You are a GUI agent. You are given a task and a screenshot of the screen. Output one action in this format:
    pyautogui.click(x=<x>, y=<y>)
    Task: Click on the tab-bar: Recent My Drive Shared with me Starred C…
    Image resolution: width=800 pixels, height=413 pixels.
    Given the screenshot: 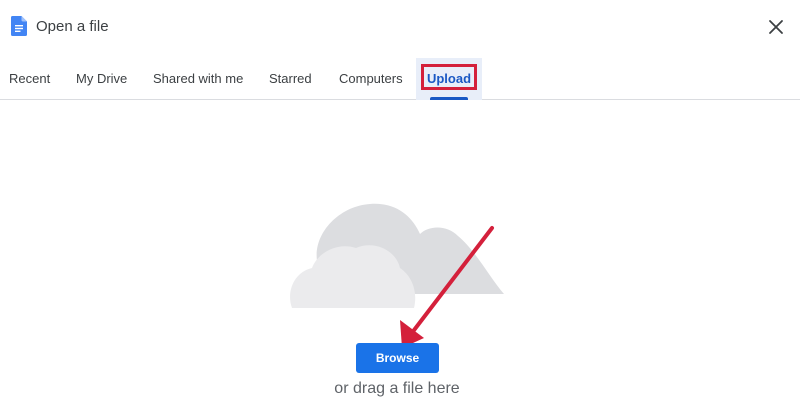 What is the action you would take?
    pyautogui.click(x=400, y=79)
    